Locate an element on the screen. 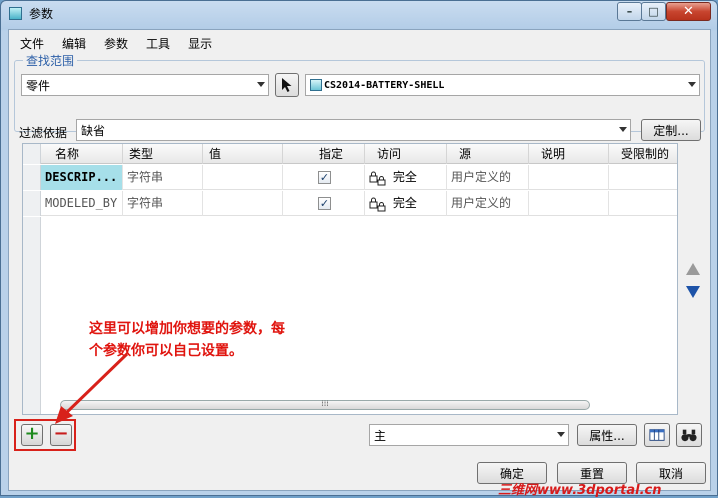  row-header-corner is located at coordinates (32, 154).